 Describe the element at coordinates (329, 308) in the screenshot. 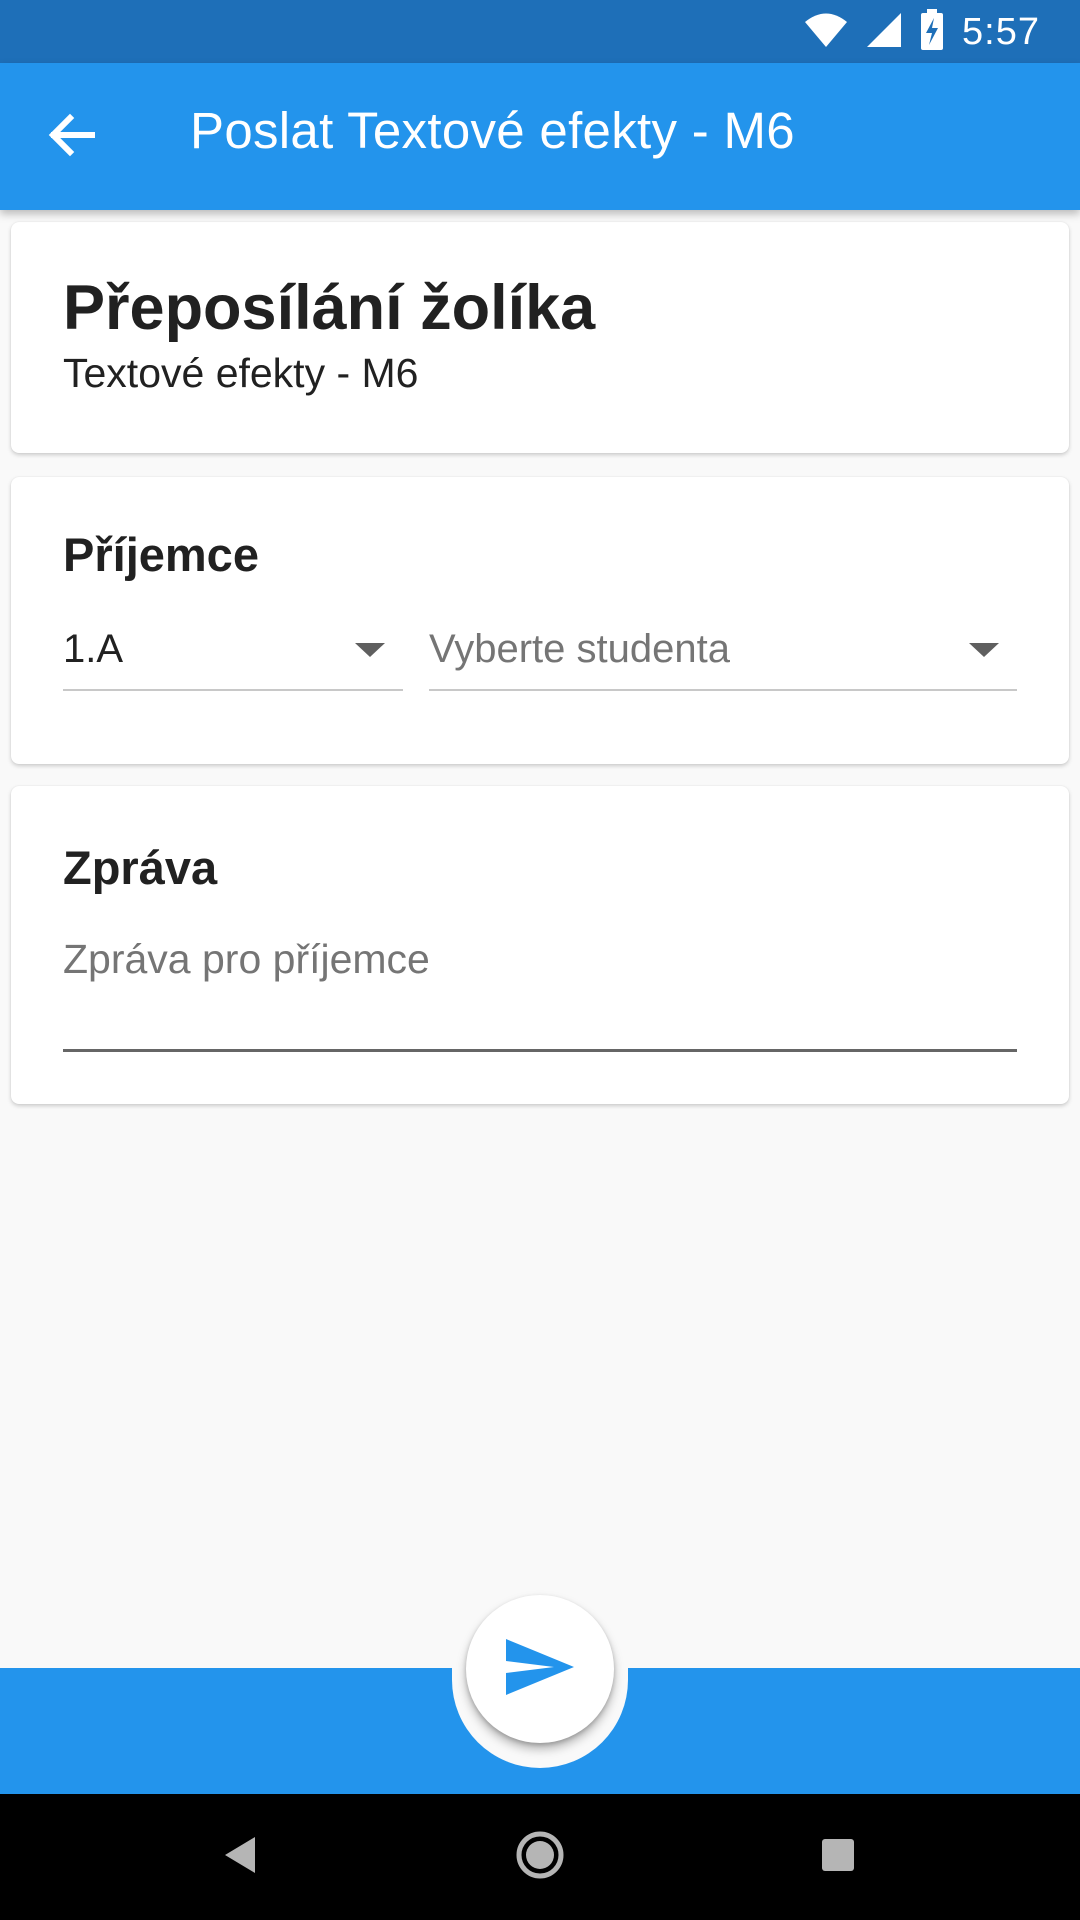

I see `page-title: Přeposílání žolíka` at that location.